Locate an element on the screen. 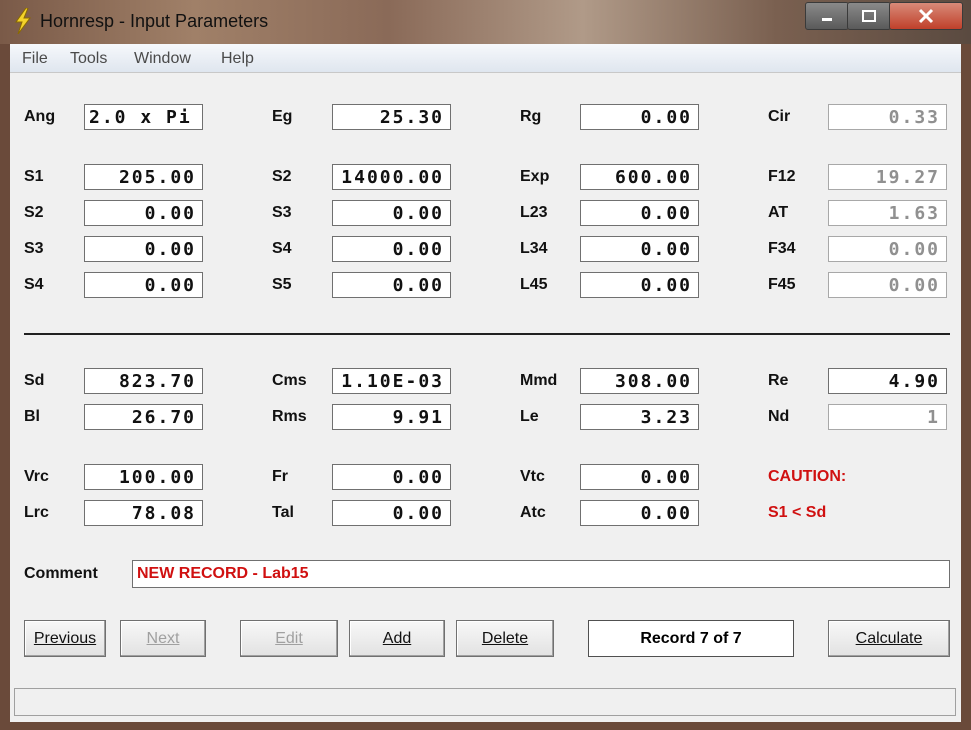 The image size is (971, 730). menu-window: Window is located at coordinates (162, 59).